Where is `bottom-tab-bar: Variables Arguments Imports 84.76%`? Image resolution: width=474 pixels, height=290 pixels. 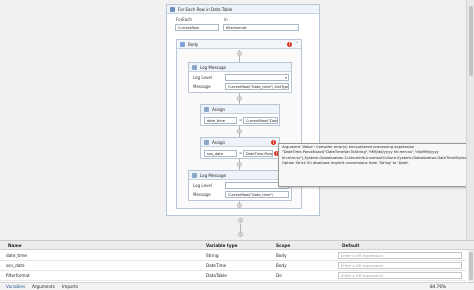 bottom-tab-bar: Variables Arguments Imports 84.76% is located at coordinates (237, 286).